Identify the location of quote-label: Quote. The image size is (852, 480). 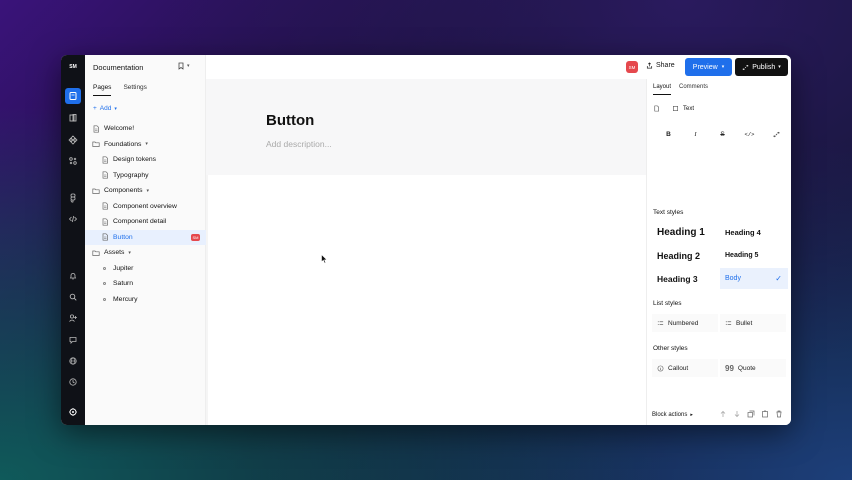
(746, 368).